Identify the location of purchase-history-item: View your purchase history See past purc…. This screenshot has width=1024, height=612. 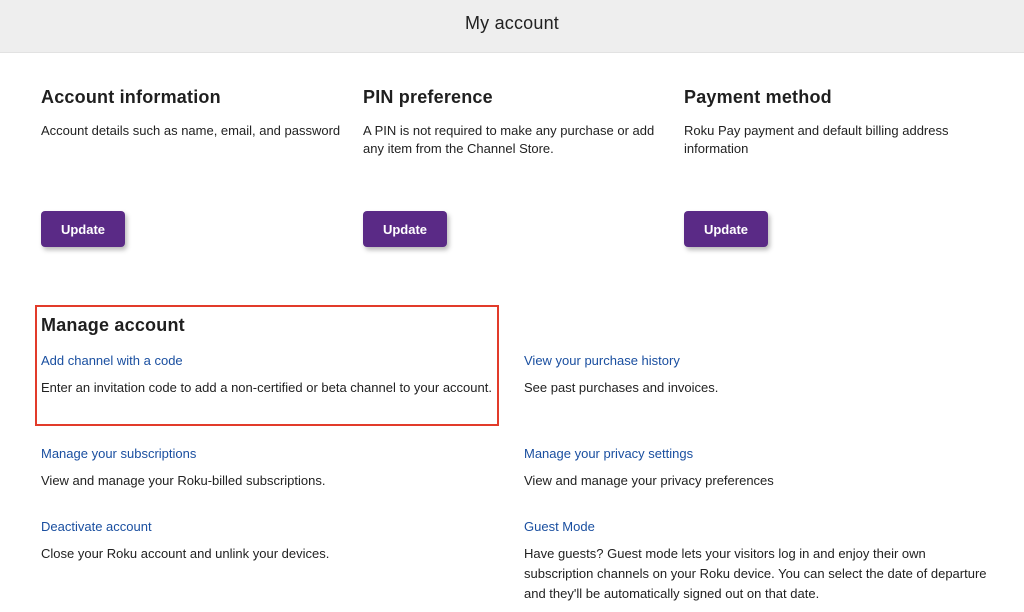
(754, 375).